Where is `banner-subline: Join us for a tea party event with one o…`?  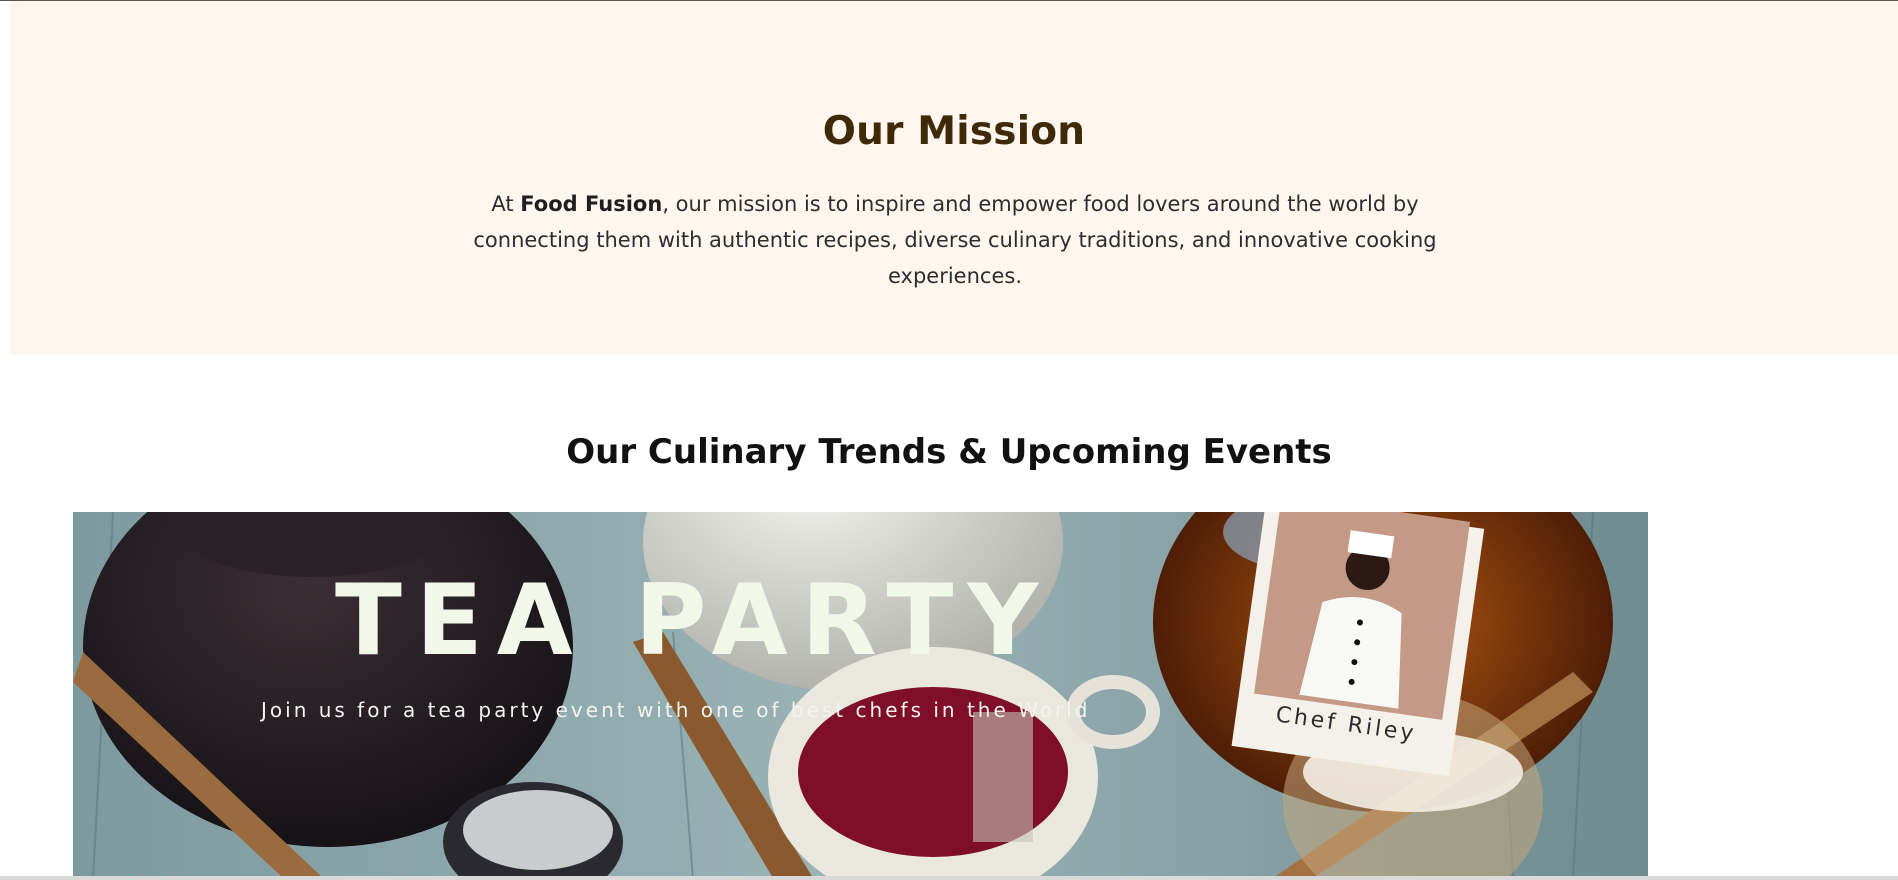 banner-subline: Join us for a tea party event with one o… is located at coordinates (676, 710).